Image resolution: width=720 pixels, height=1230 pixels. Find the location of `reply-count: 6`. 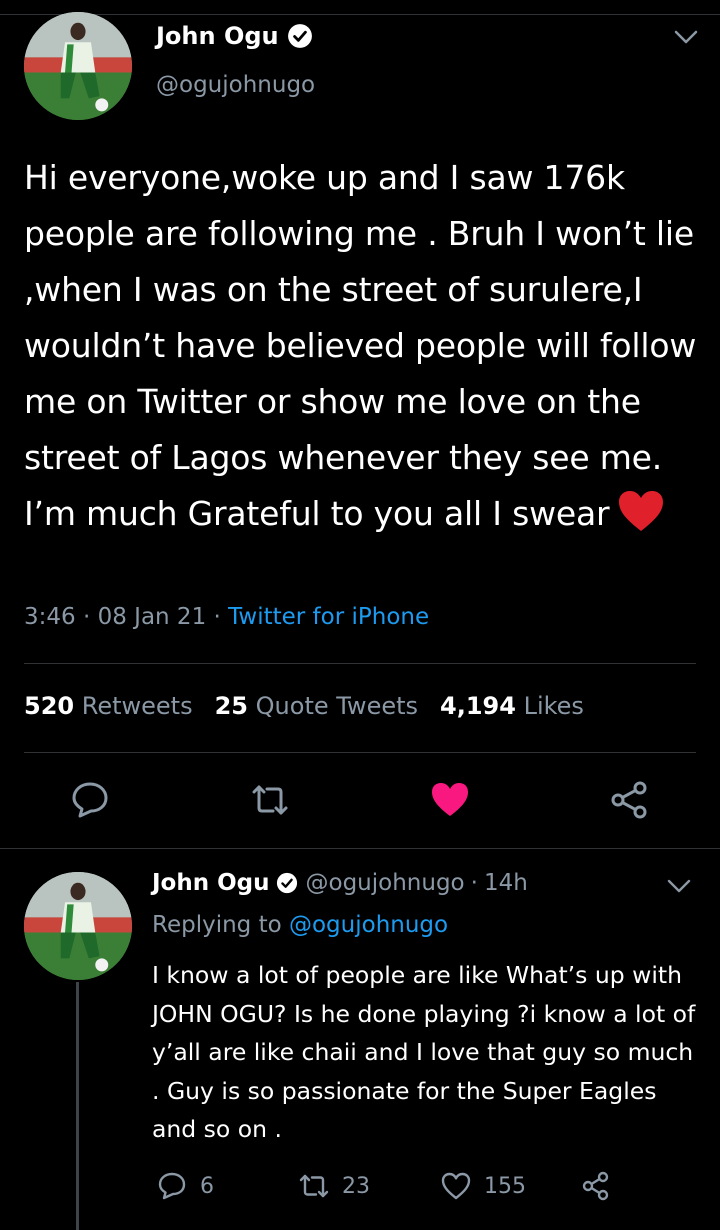

reply-count: 6 is located at coordinates (207, 1186).